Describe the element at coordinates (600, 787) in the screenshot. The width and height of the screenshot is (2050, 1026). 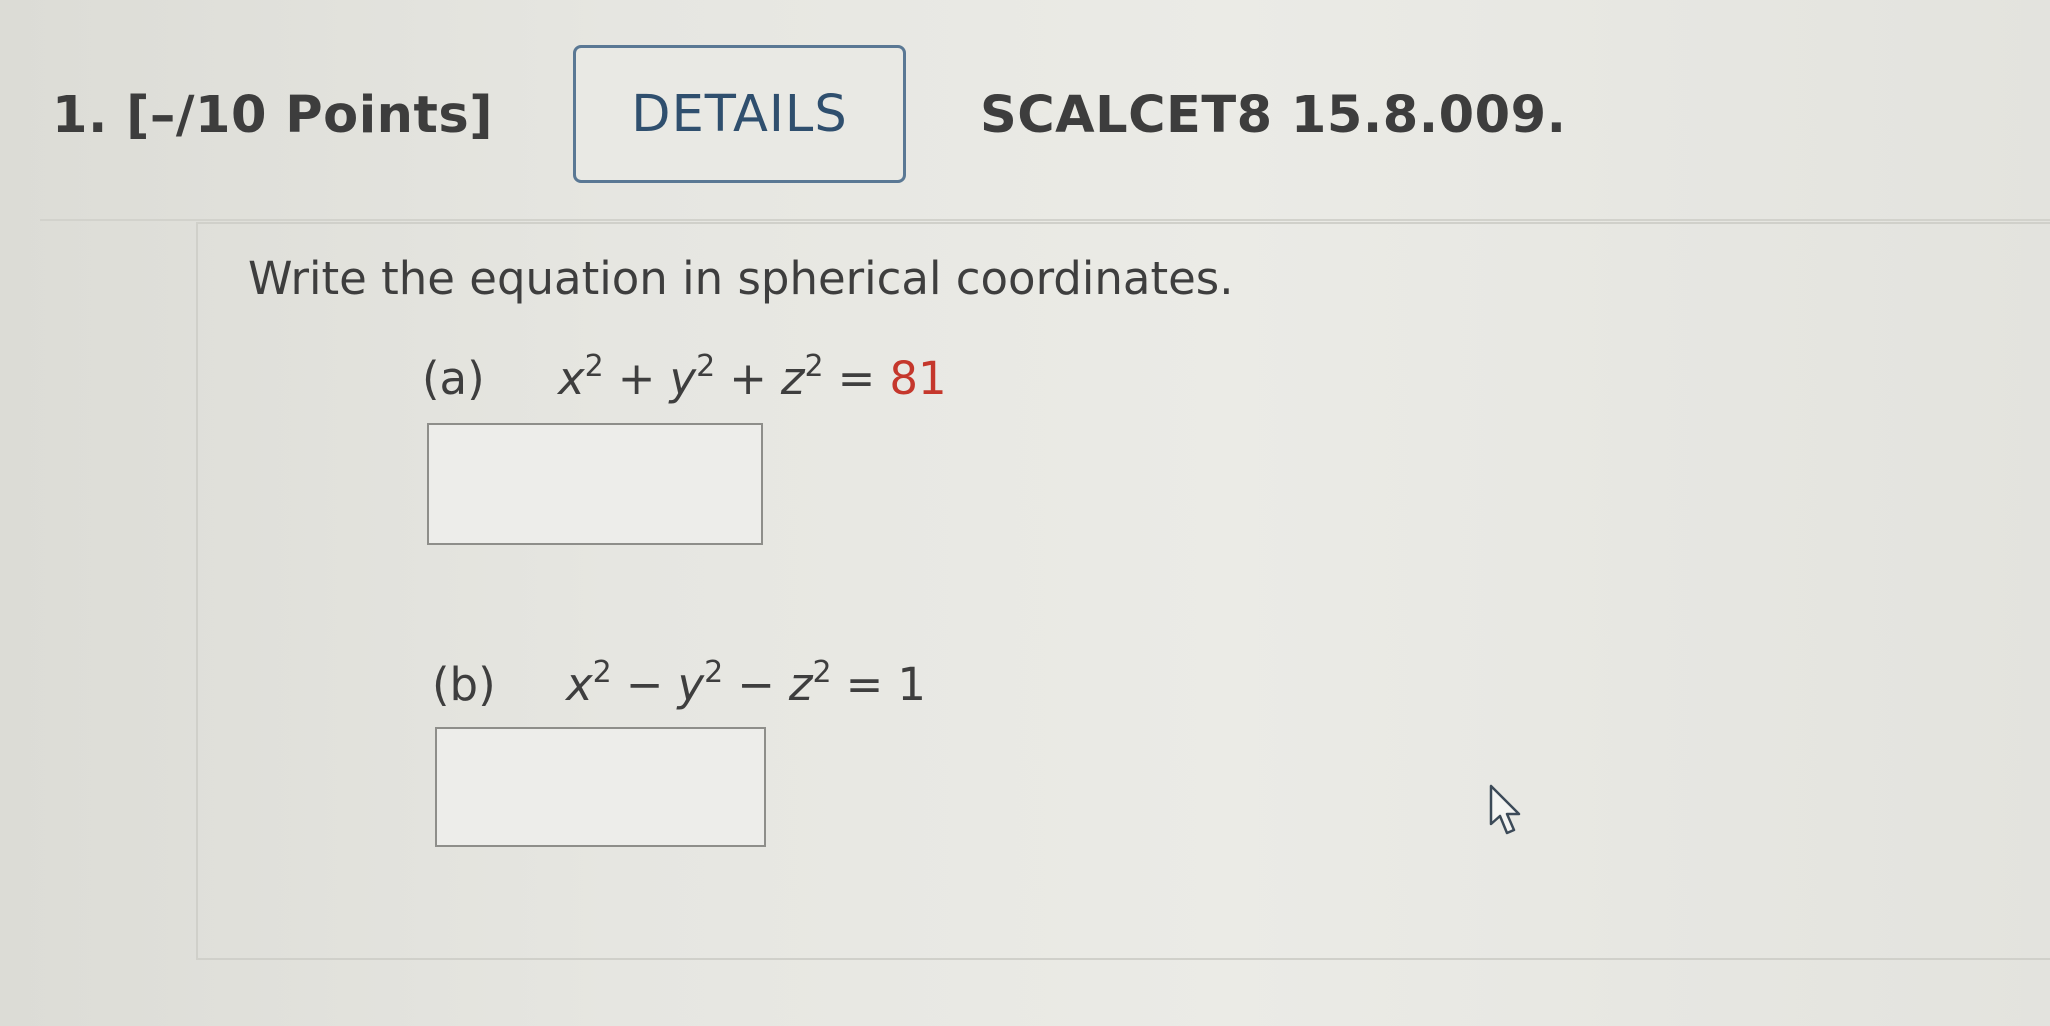
I see `answer-input-b` at that location.